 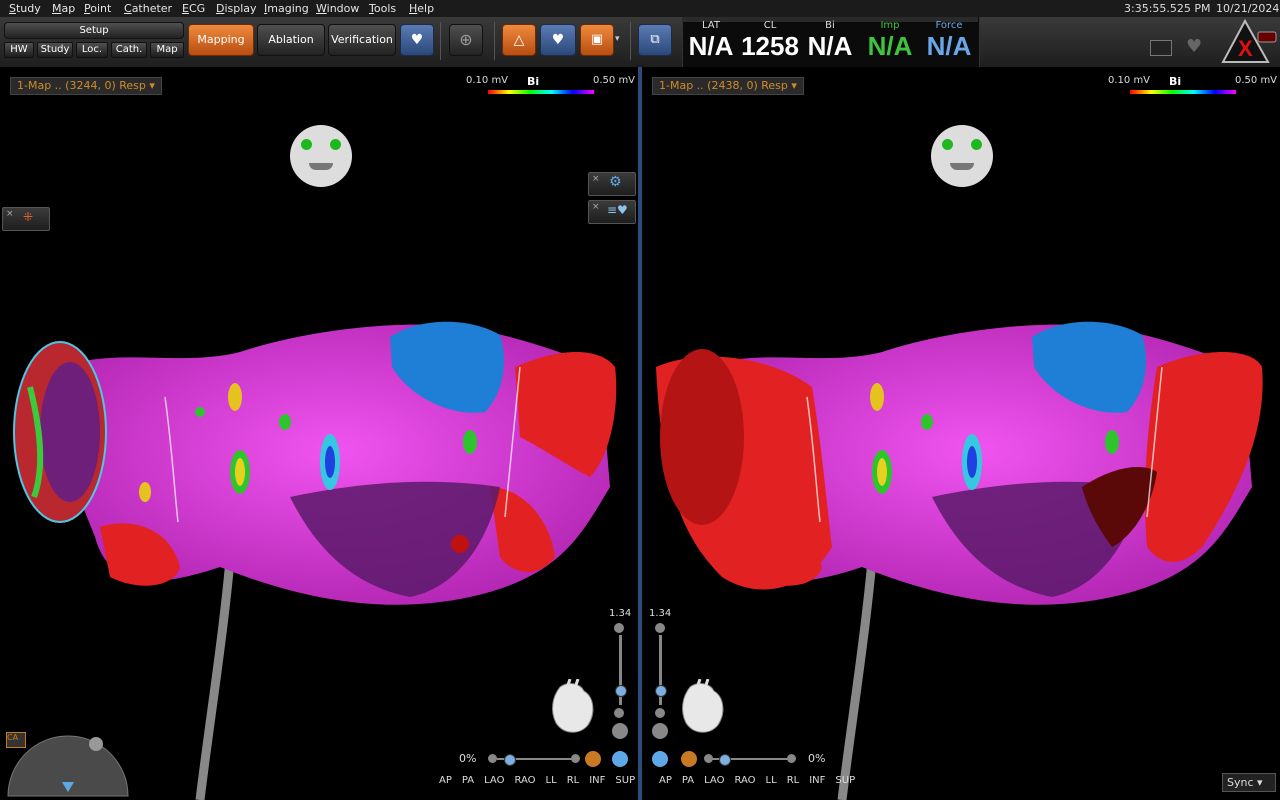 I want to click on setup-loc-button: Loc., so click(x=92, y=50).